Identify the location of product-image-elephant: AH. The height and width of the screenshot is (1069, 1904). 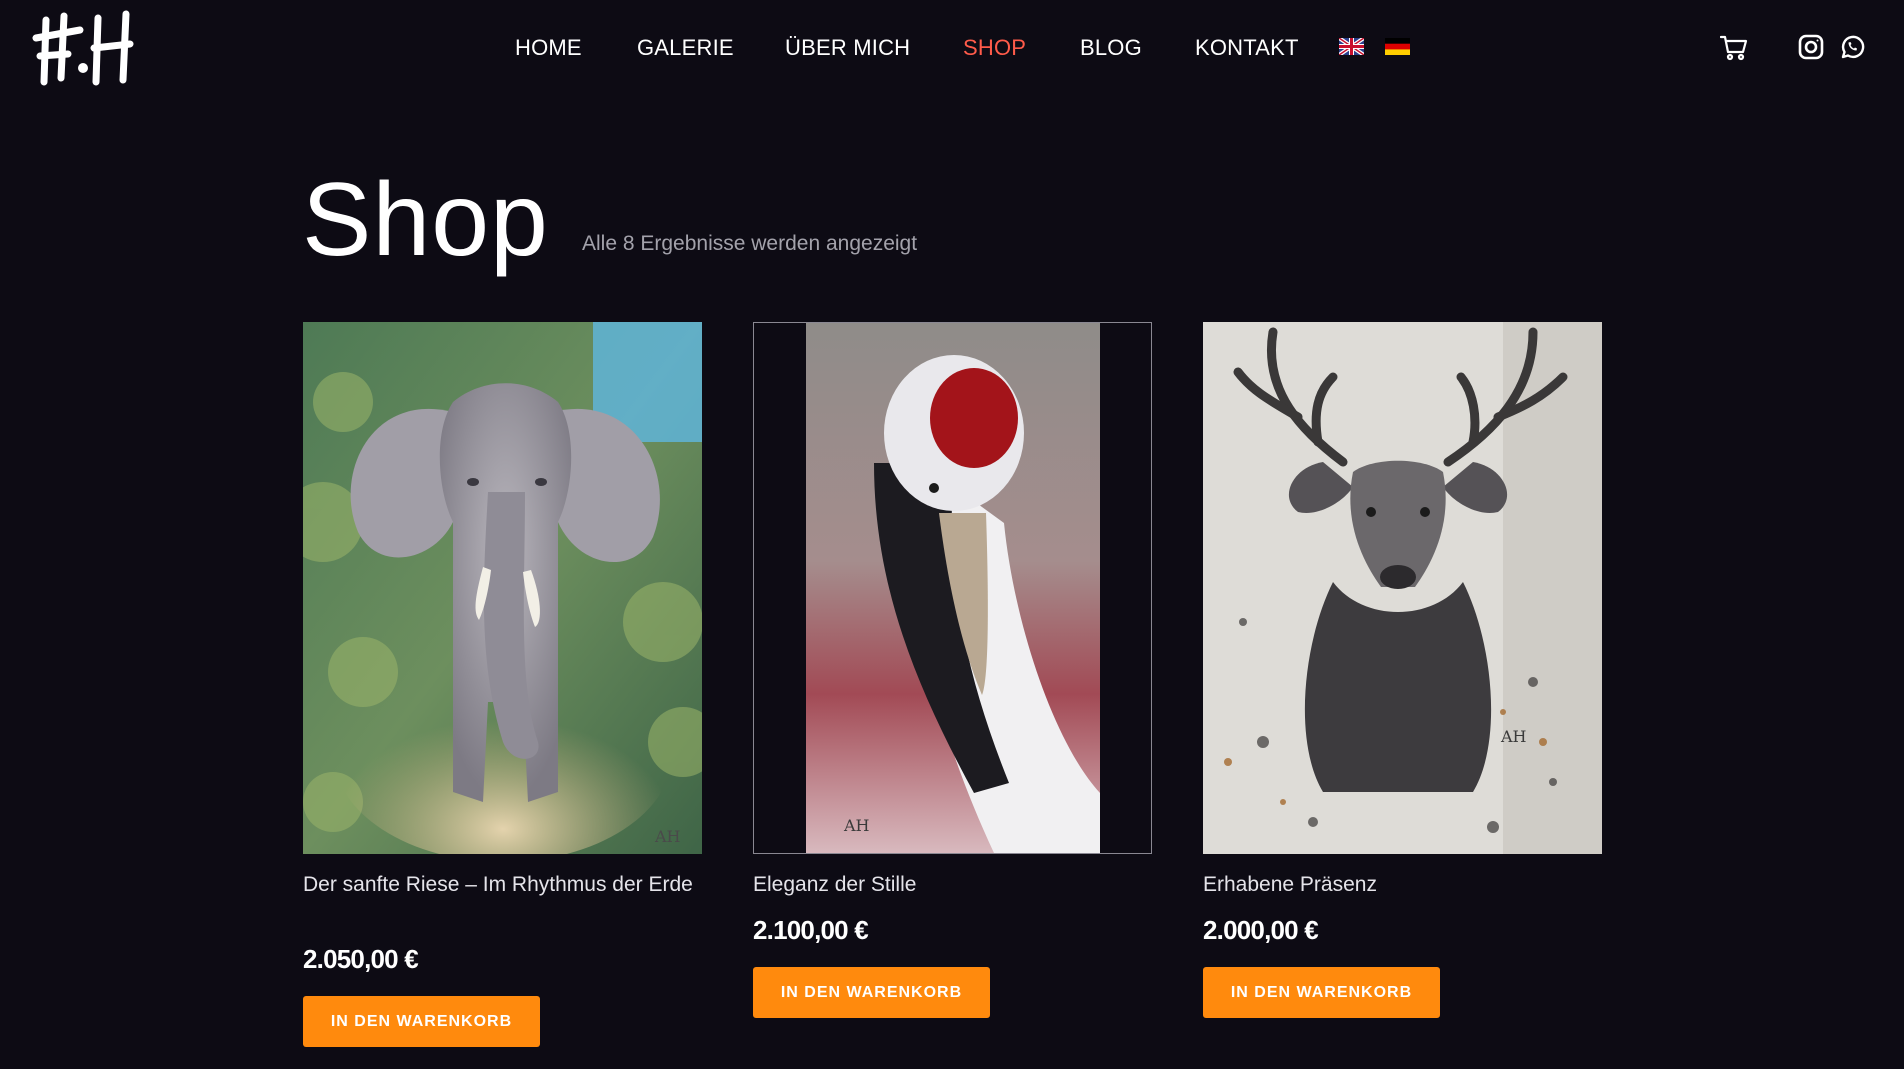
(502, 588).